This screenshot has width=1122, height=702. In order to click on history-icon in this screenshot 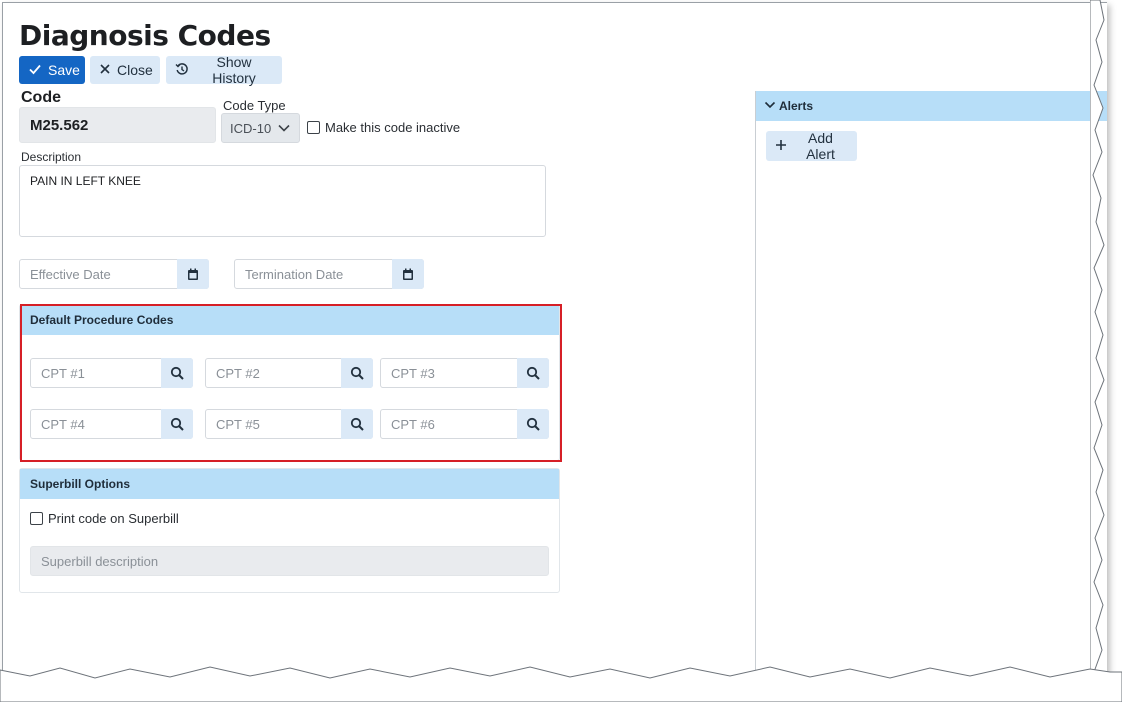, I will do `click(182, 70)`.